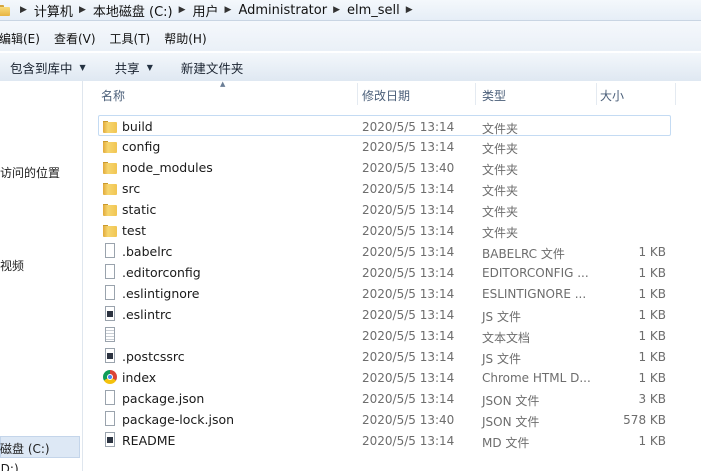  What do you see at coordinates (48, 67) in the screenshot?
I see `include-in-library-button: 包含到库中 ▼` at bounding box center [48, 67].